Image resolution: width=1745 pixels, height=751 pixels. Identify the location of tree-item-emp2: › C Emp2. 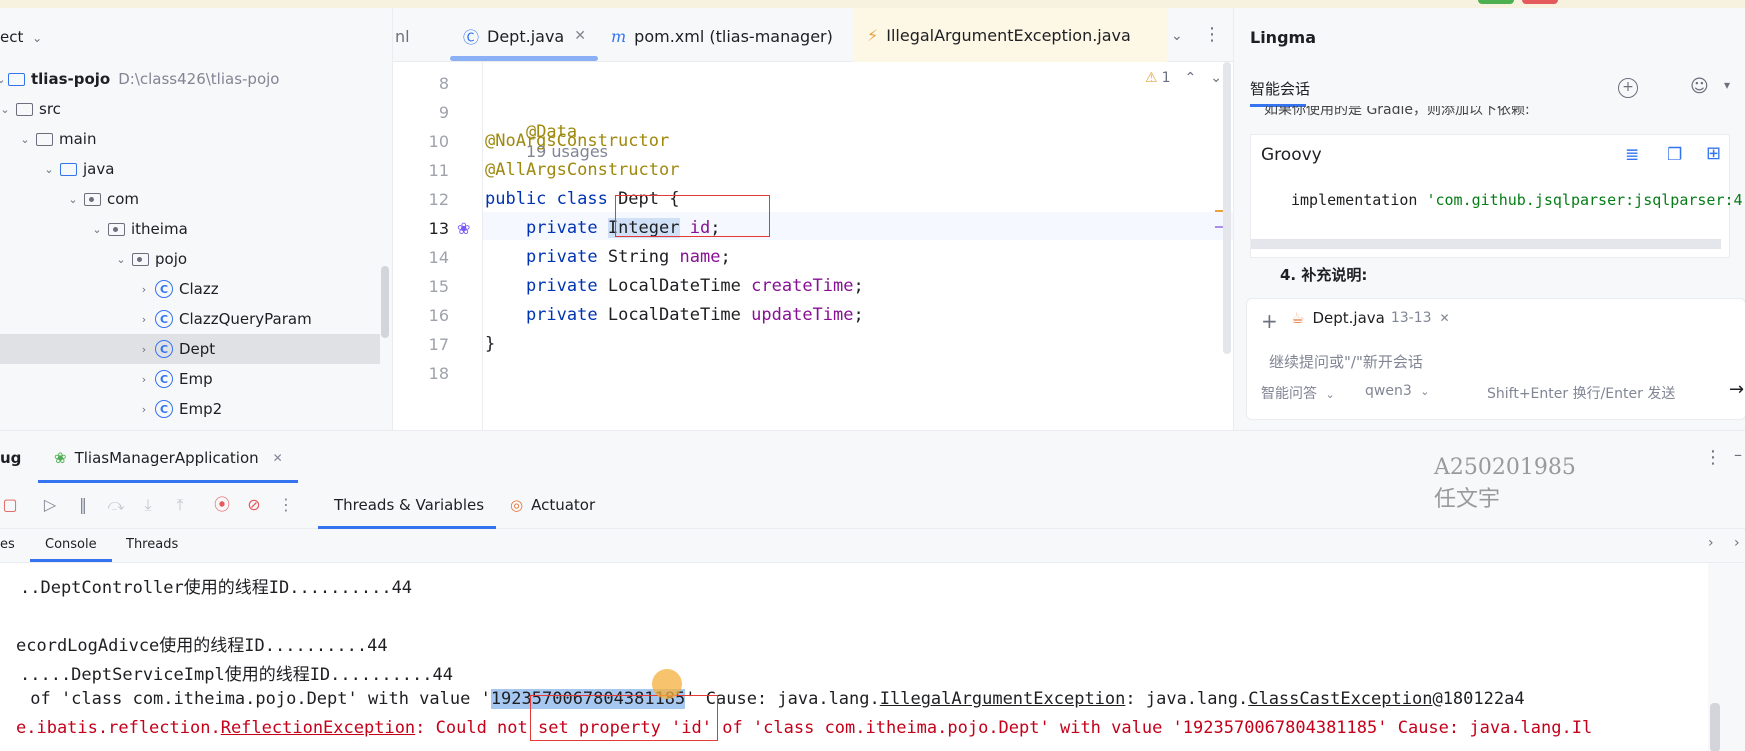
(190, 409).